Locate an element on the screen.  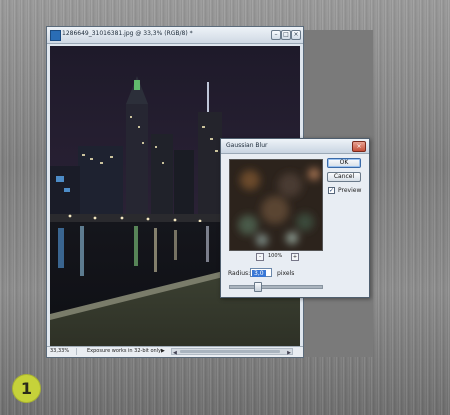
radius-input: 3,0 is located at coordinates (261, 272).